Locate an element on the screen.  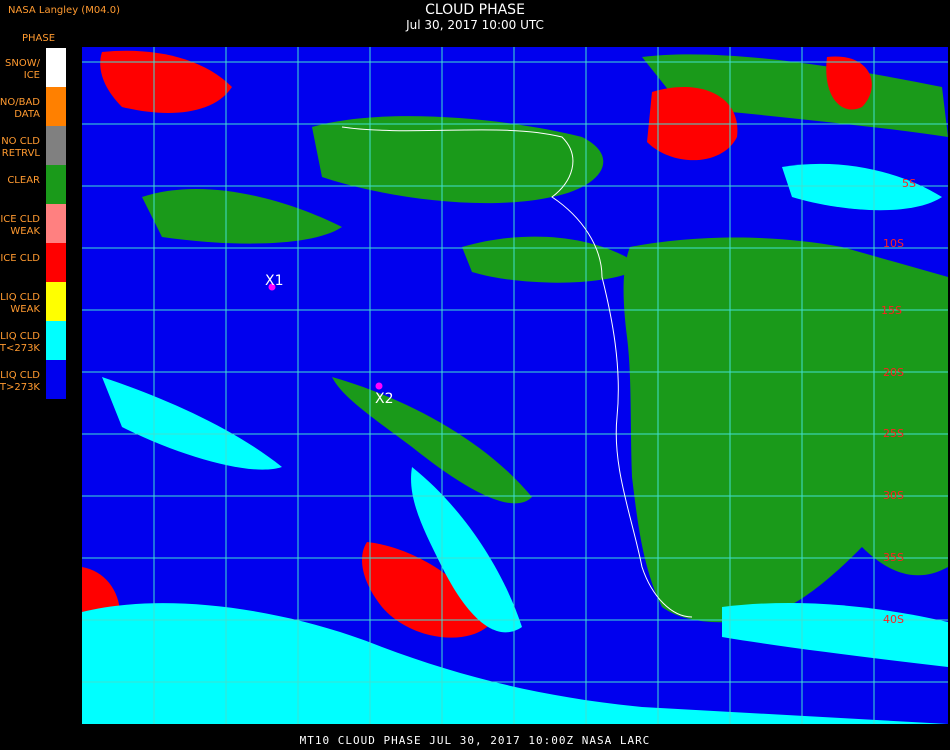
legend-label: NO CLD RETRVL is located at coordinates (20, 147).